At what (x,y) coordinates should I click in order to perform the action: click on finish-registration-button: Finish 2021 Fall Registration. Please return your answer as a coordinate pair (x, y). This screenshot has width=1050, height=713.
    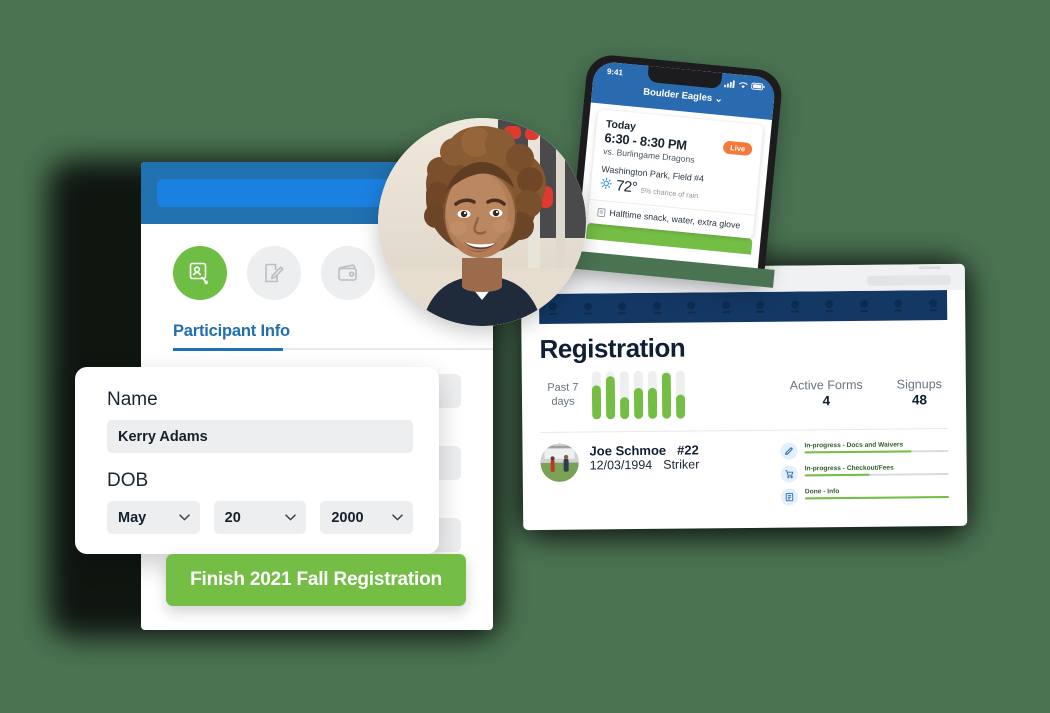
    Looking at the image, I should click on (316, 580).